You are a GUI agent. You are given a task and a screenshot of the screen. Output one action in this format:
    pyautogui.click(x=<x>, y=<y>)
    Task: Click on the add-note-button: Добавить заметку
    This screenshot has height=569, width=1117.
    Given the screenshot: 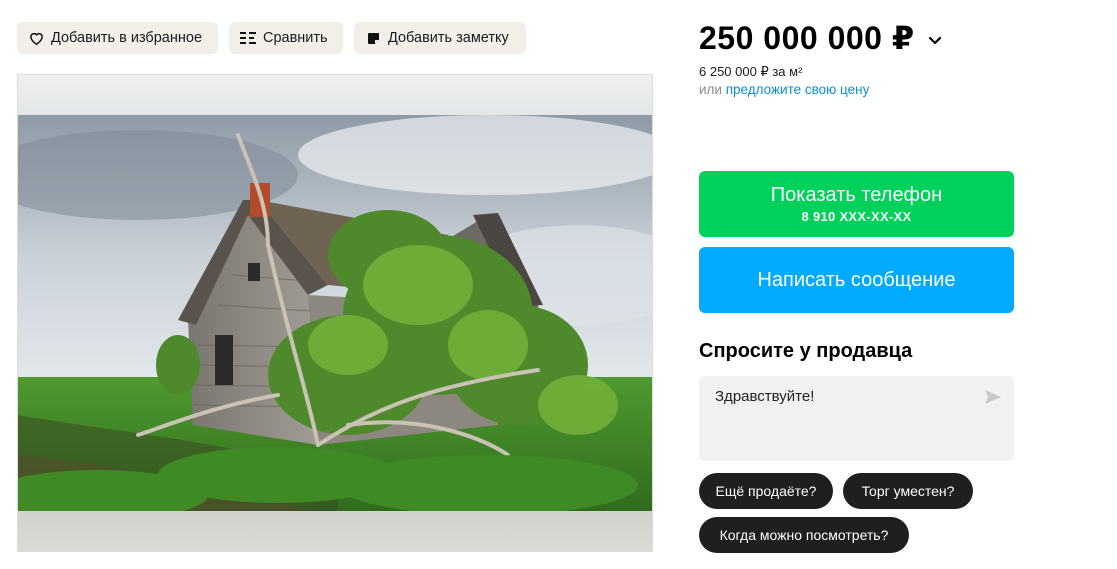 What is the action you would take?
    pyautogui.click(x=440, y=38)
    